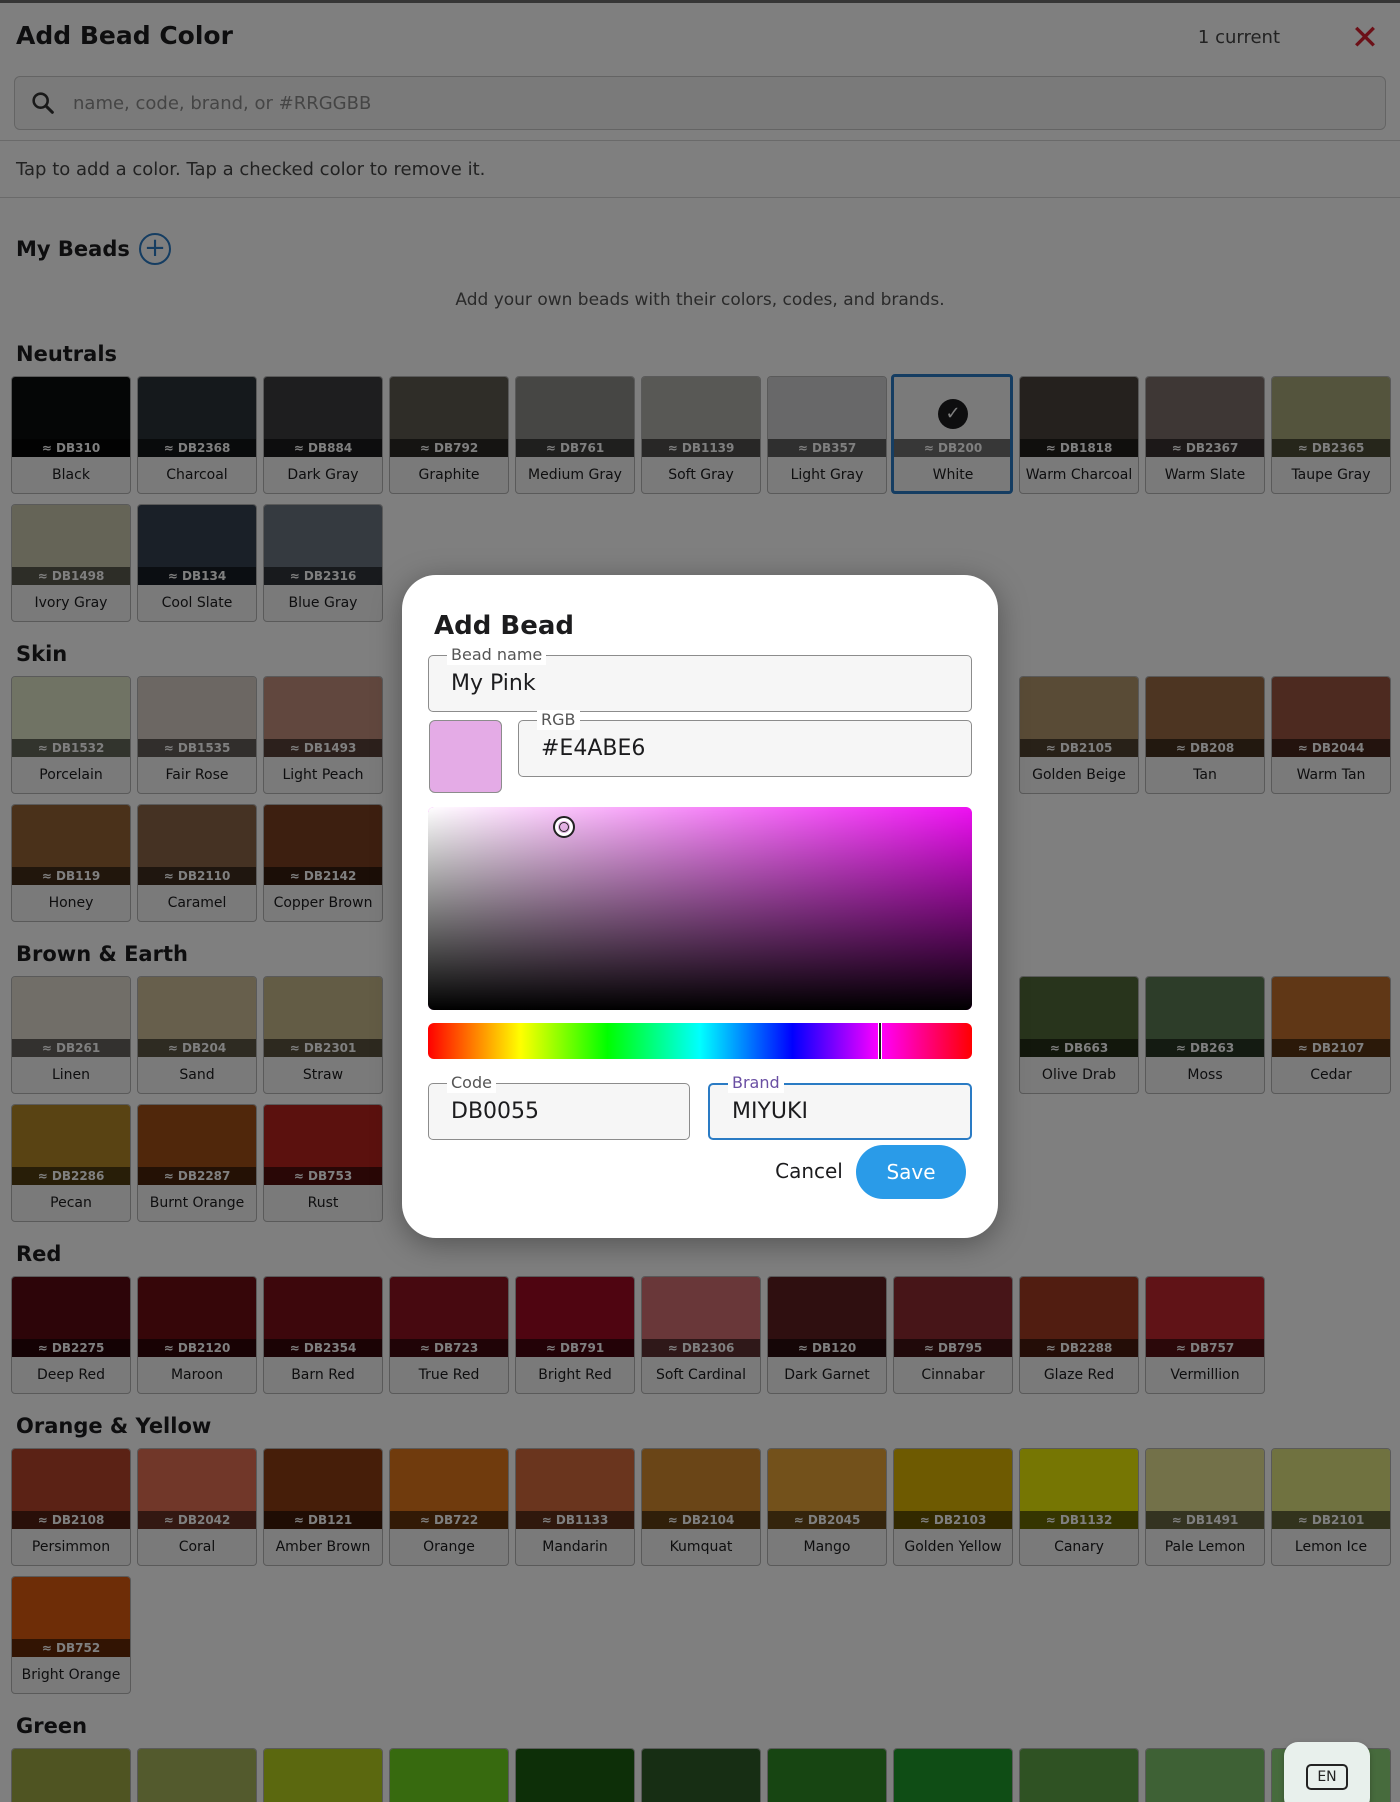  I want to click on save-button: Save, so click(911, 1172).